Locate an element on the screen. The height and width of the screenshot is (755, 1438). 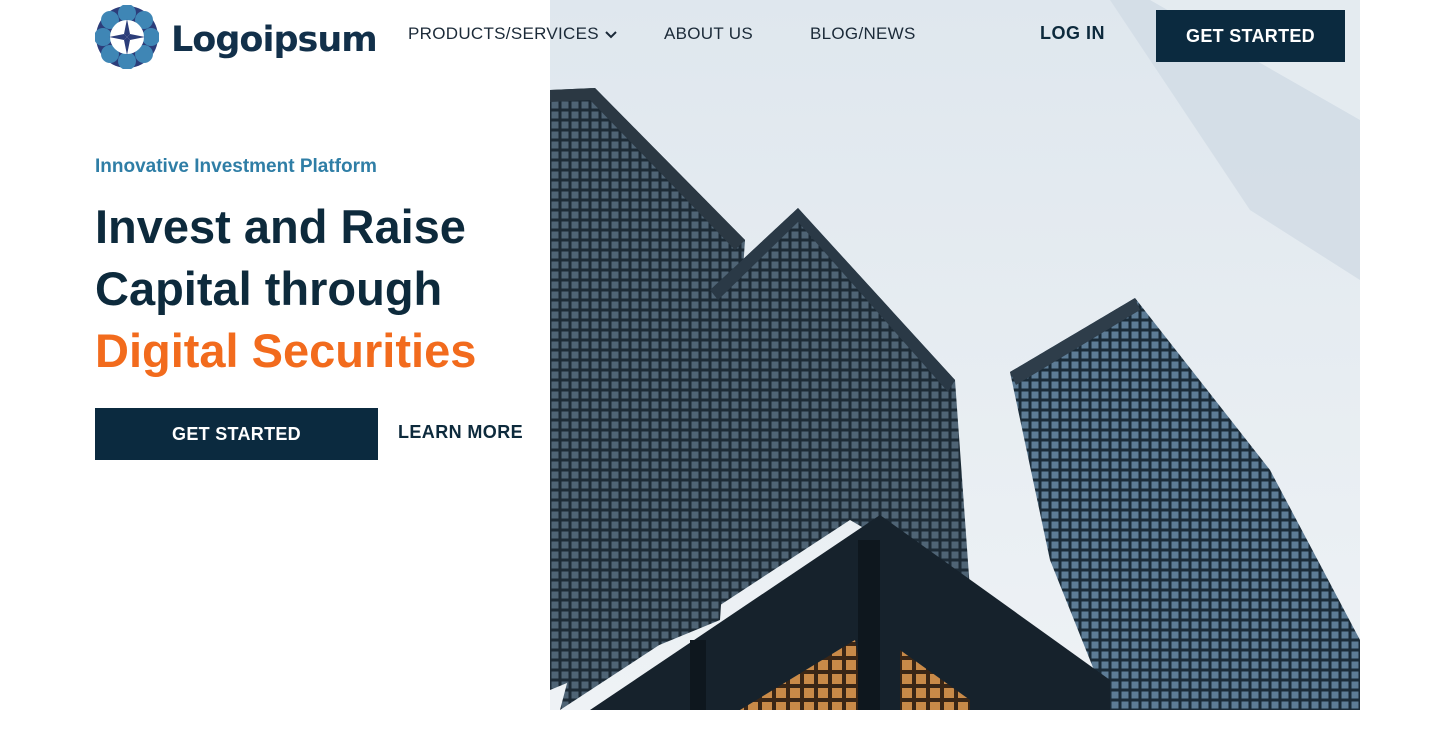
headline-line-1: Invest and Raise is located at coordinates (280, 226).